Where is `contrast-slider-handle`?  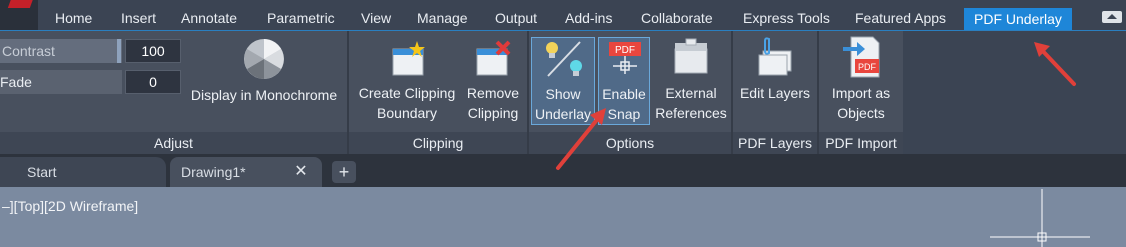
contrast-slider-handle is located at coordinates (119, 51).